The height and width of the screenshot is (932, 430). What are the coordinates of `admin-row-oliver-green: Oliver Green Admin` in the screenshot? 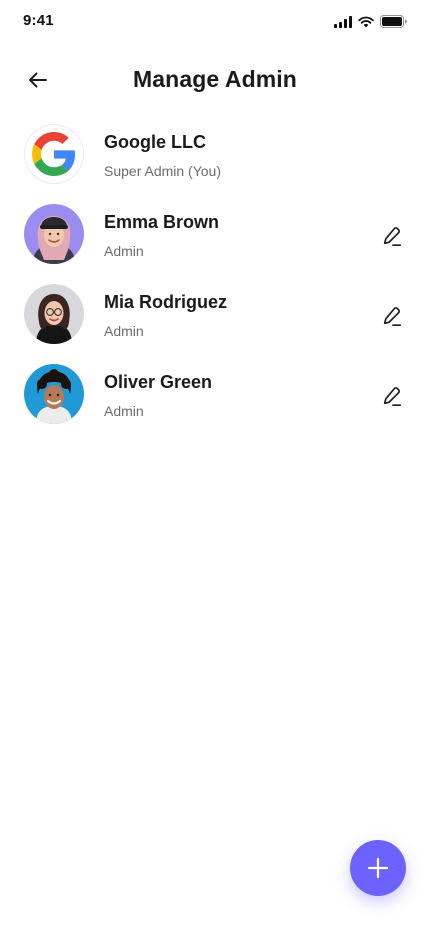 It's located at (215, 404).